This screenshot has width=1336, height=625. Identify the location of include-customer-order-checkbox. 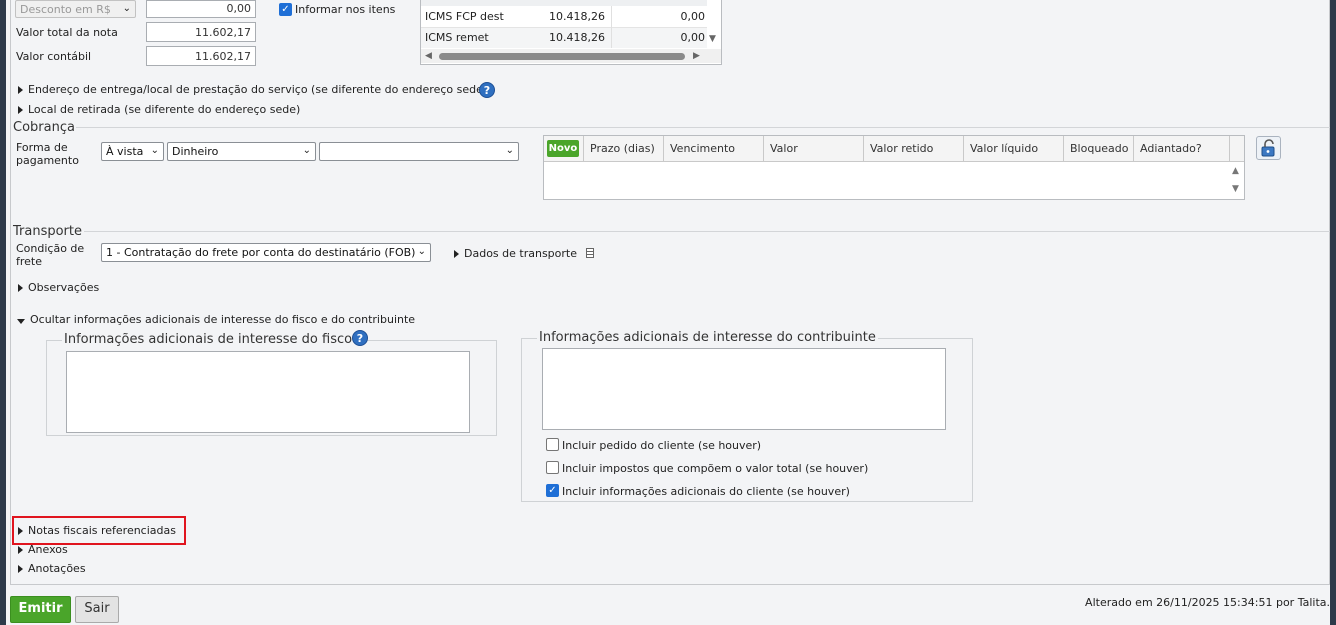
(552, 444).